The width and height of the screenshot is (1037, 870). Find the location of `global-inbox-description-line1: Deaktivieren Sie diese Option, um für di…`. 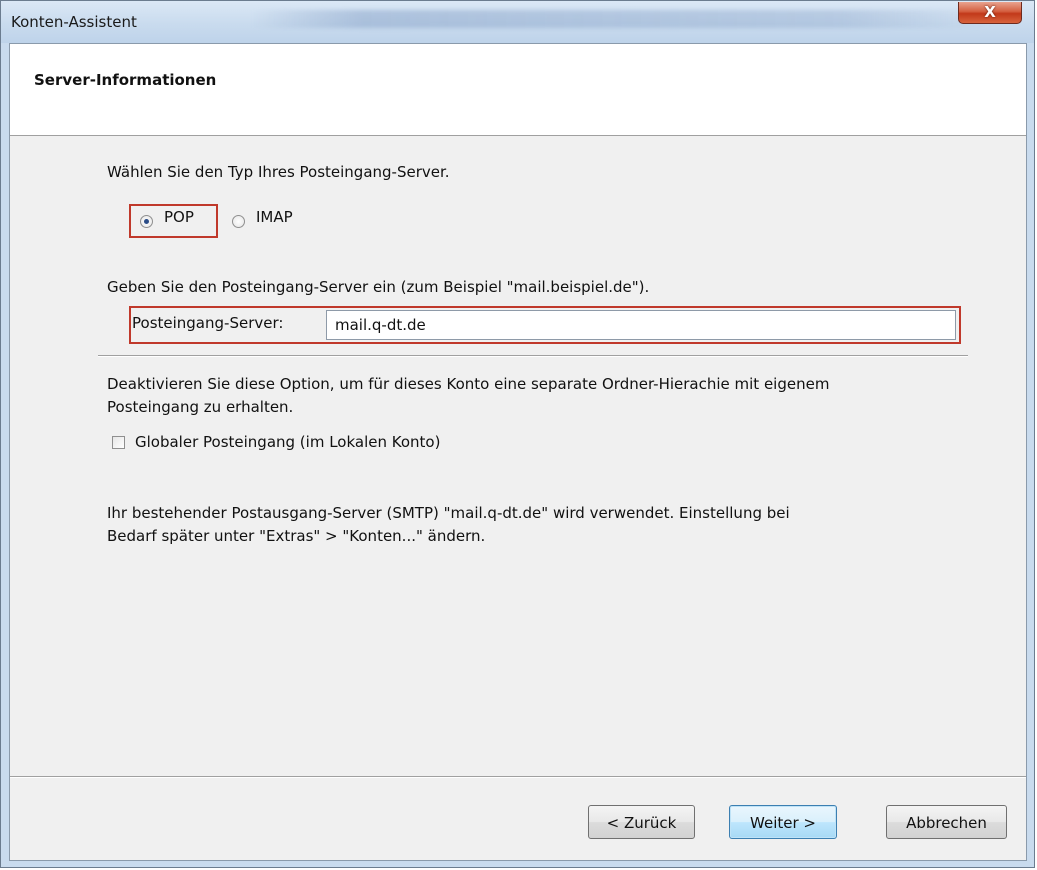

global-inbox-description-line1: Deaktivieren Sie diese Option, um für di… is located at coordinates (468, 384).